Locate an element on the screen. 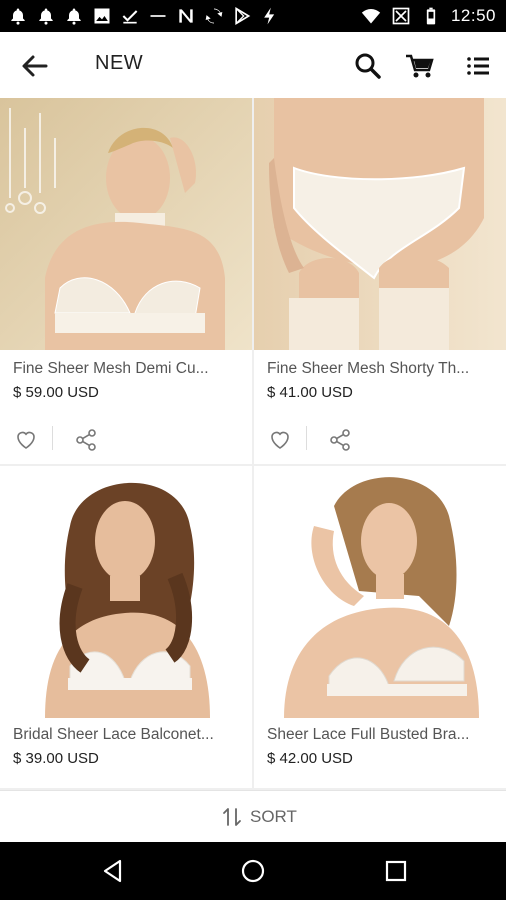 This screenshot has width=506, height=900. app-bar: NEW is located at coordinates (253, 65).